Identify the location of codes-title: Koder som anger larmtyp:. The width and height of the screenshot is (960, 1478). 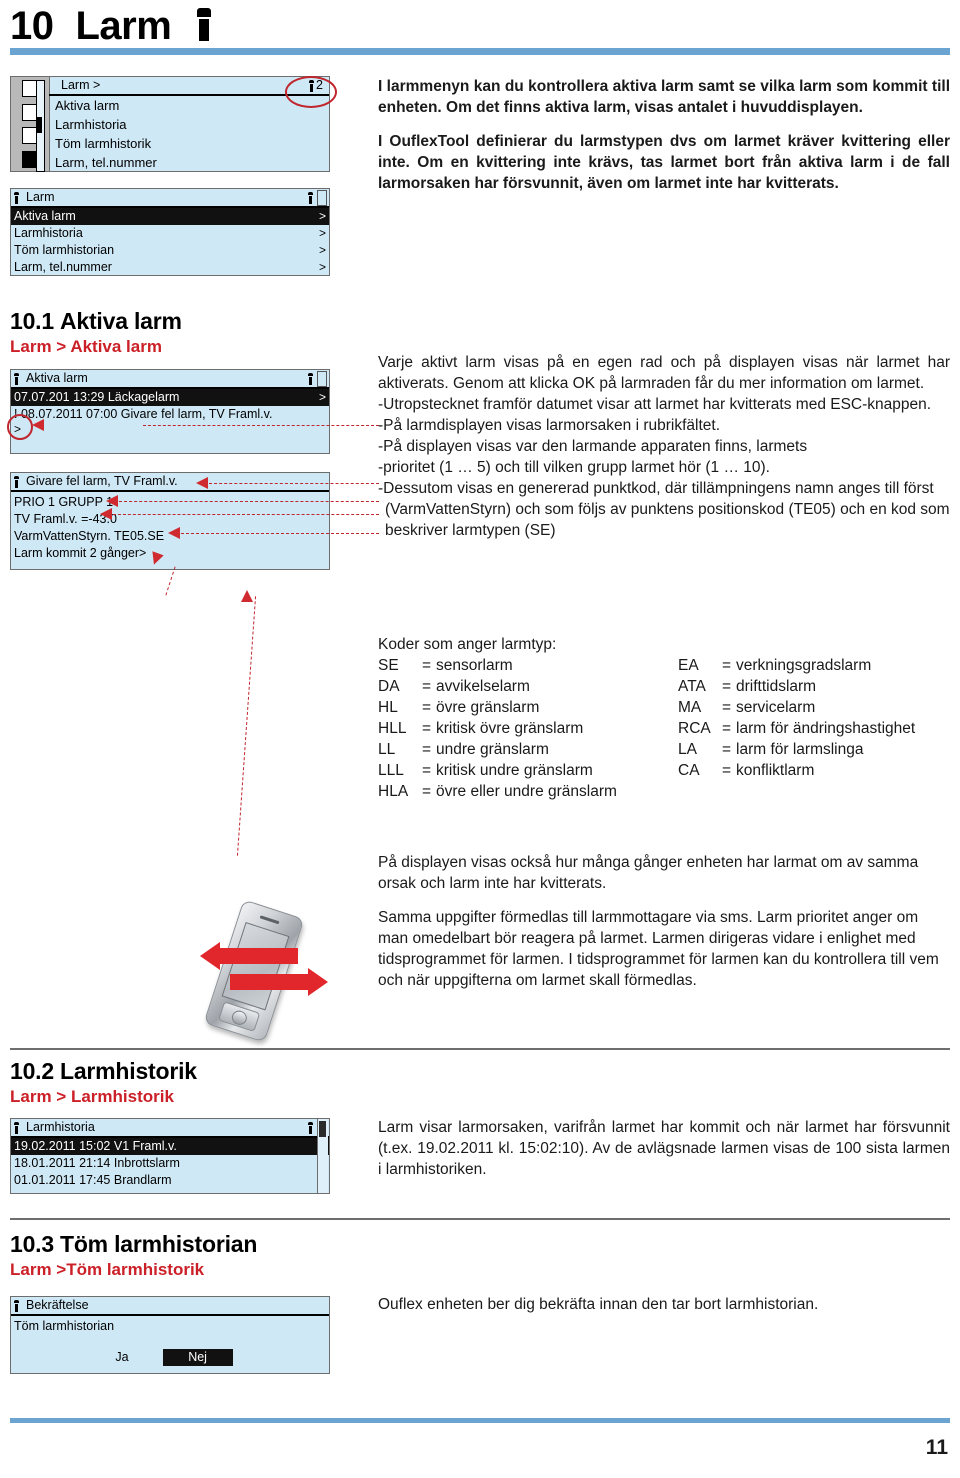
(467, 644).